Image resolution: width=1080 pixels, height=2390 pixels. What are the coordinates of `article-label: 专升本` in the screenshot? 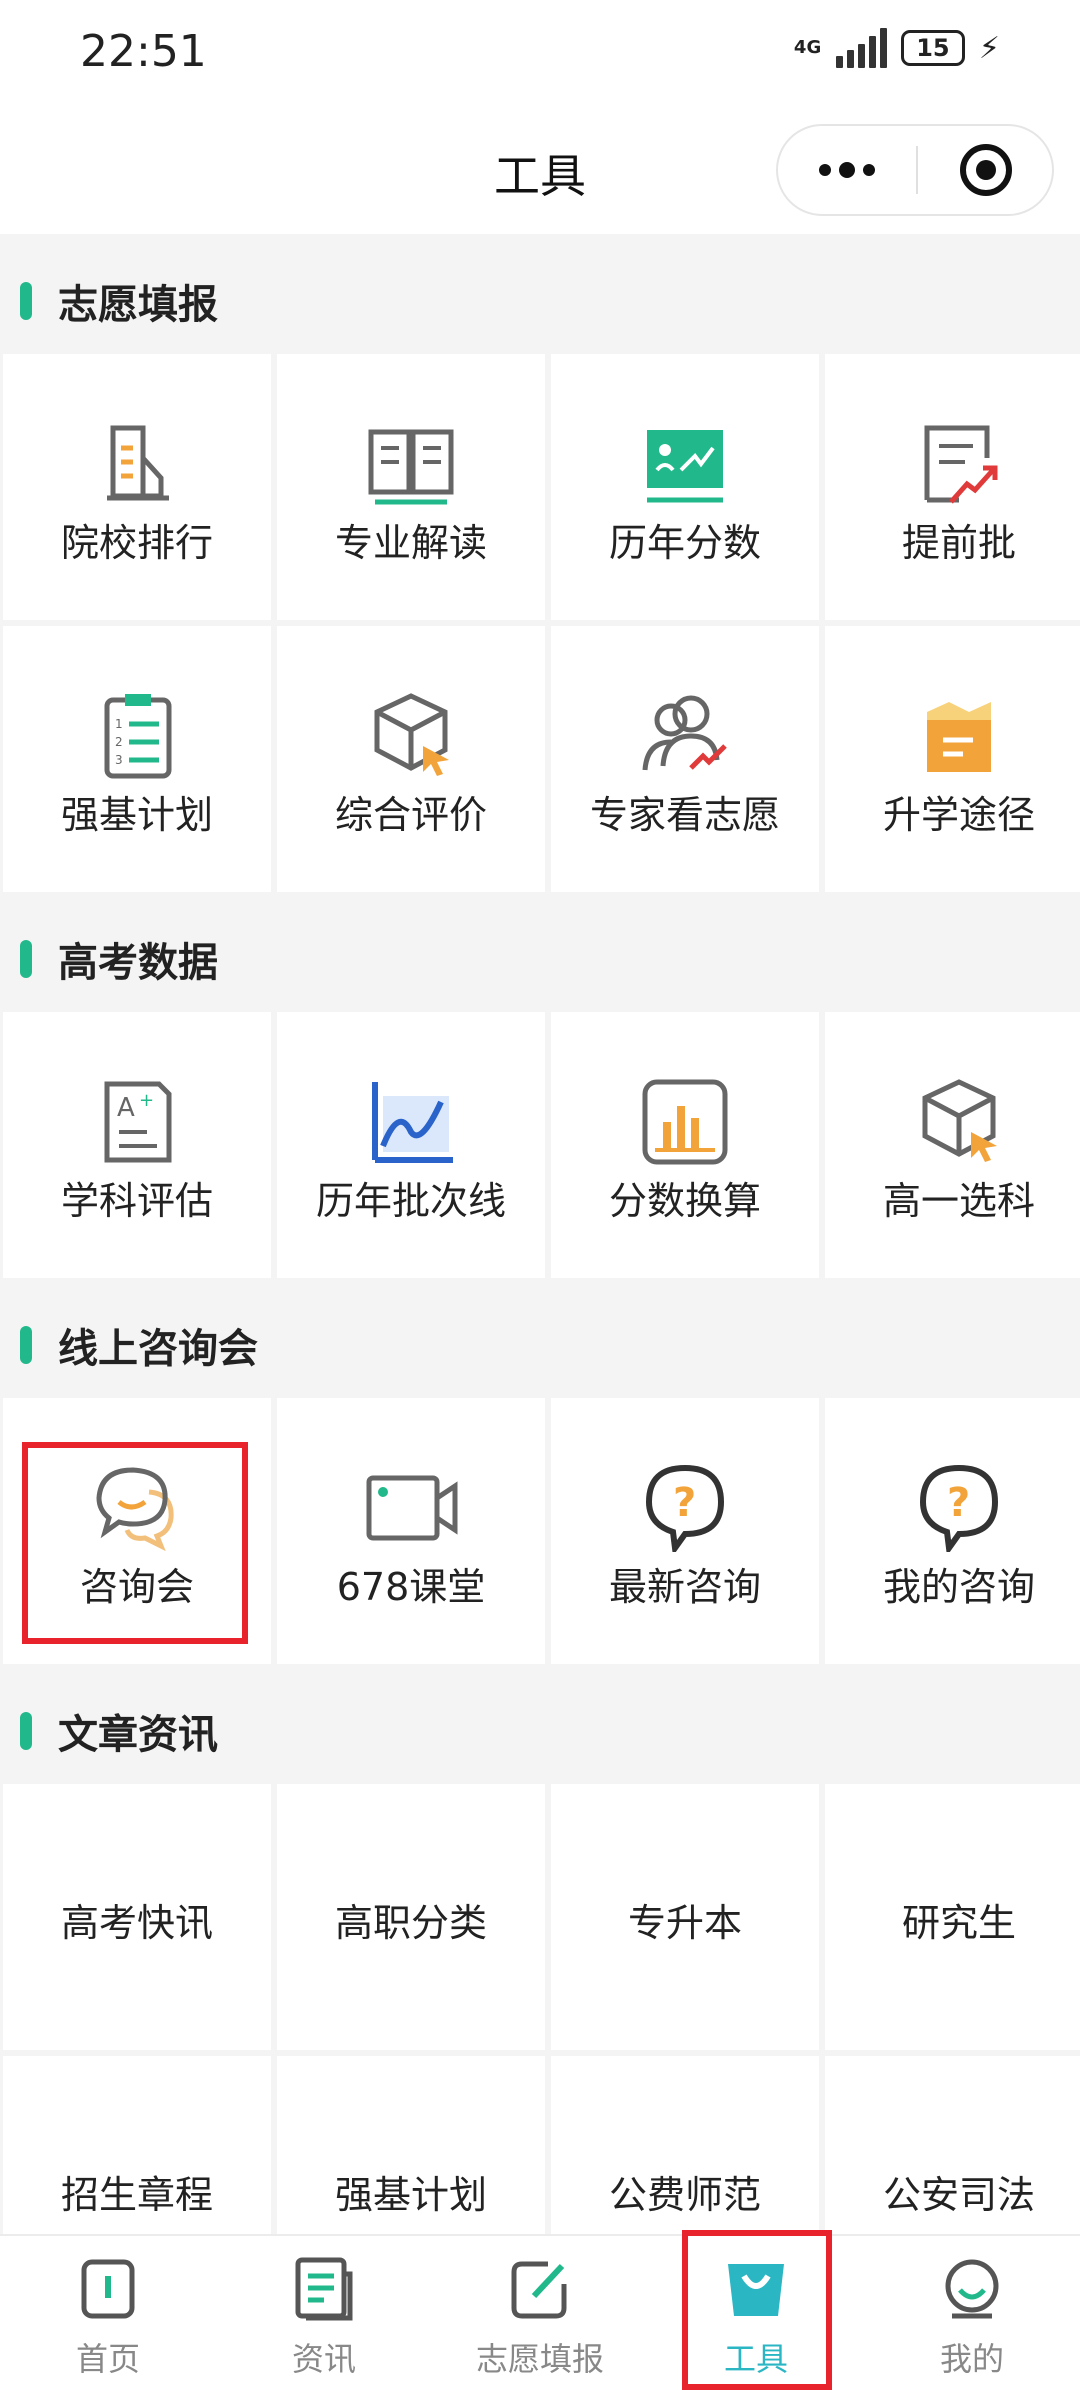 It's located at (684, 1923).